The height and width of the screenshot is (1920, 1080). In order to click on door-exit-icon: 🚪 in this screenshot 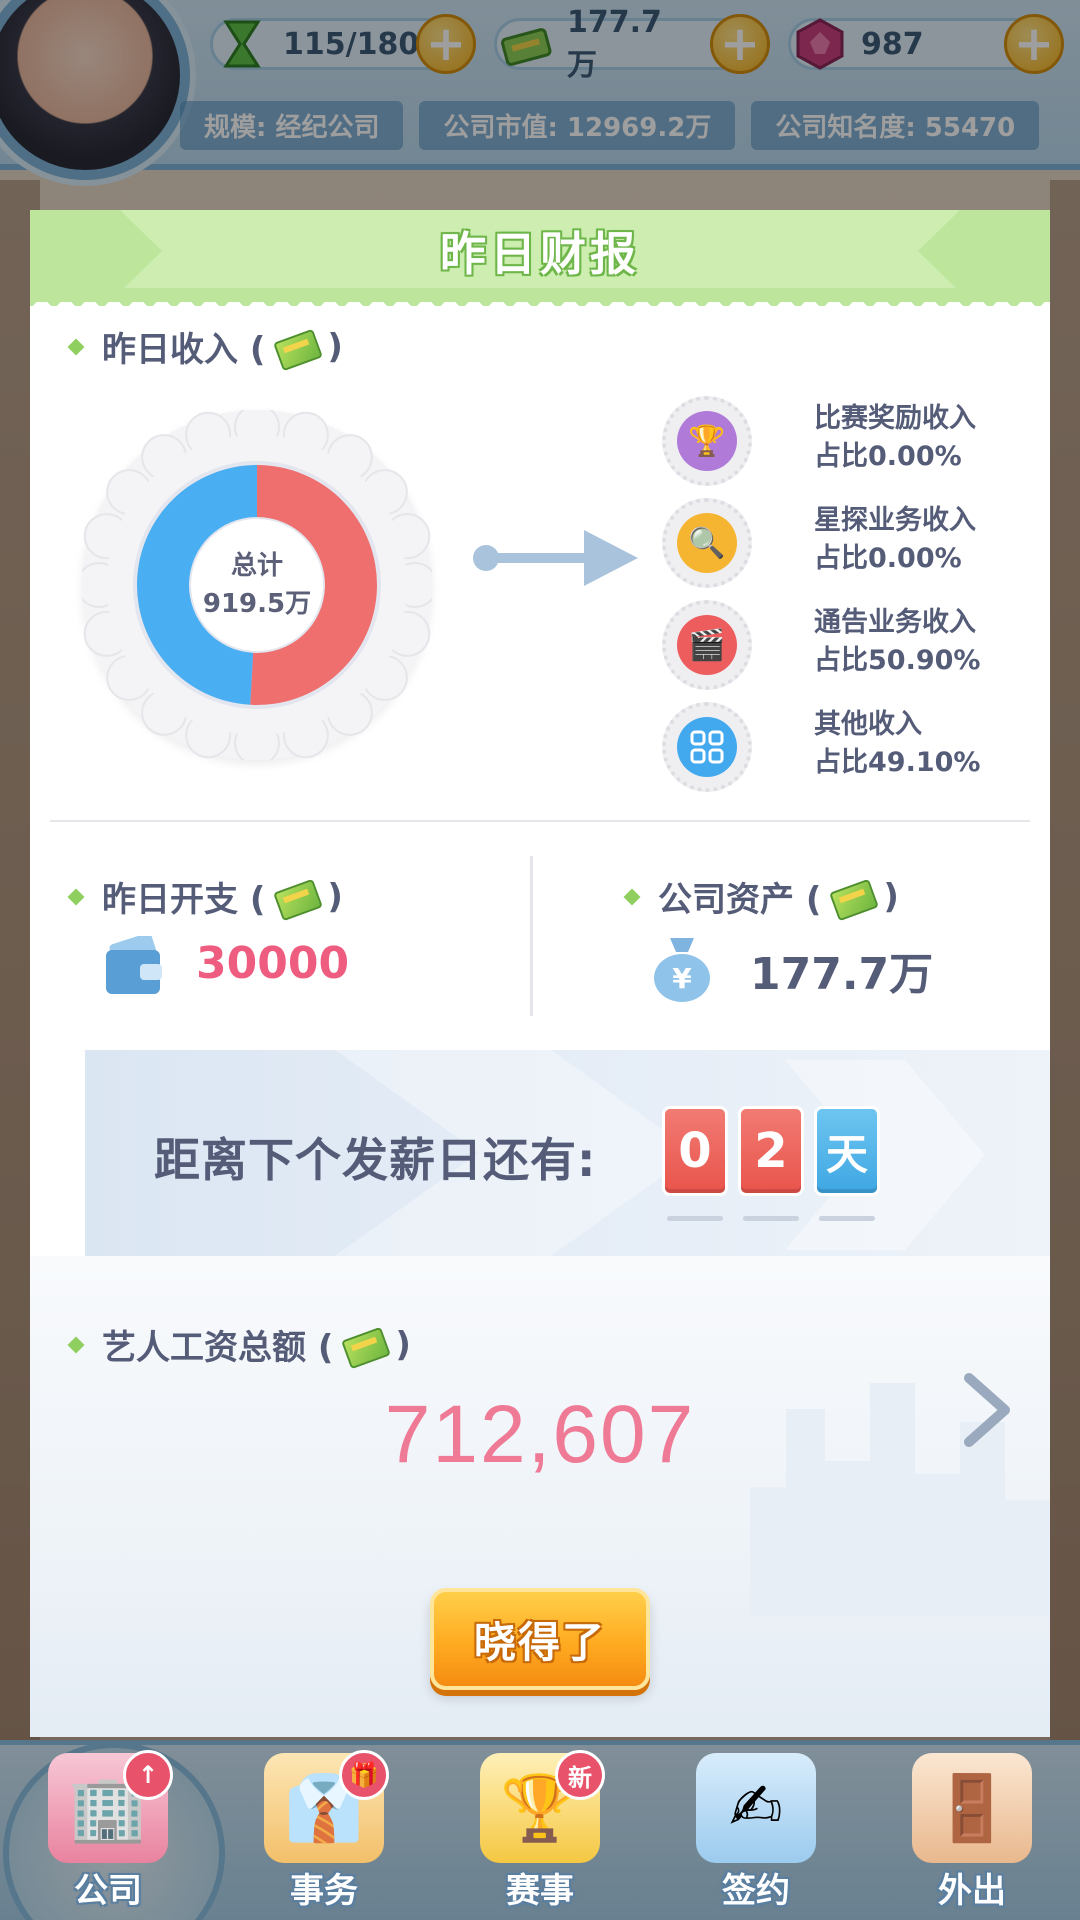, I will do `click(972, 1808)`.